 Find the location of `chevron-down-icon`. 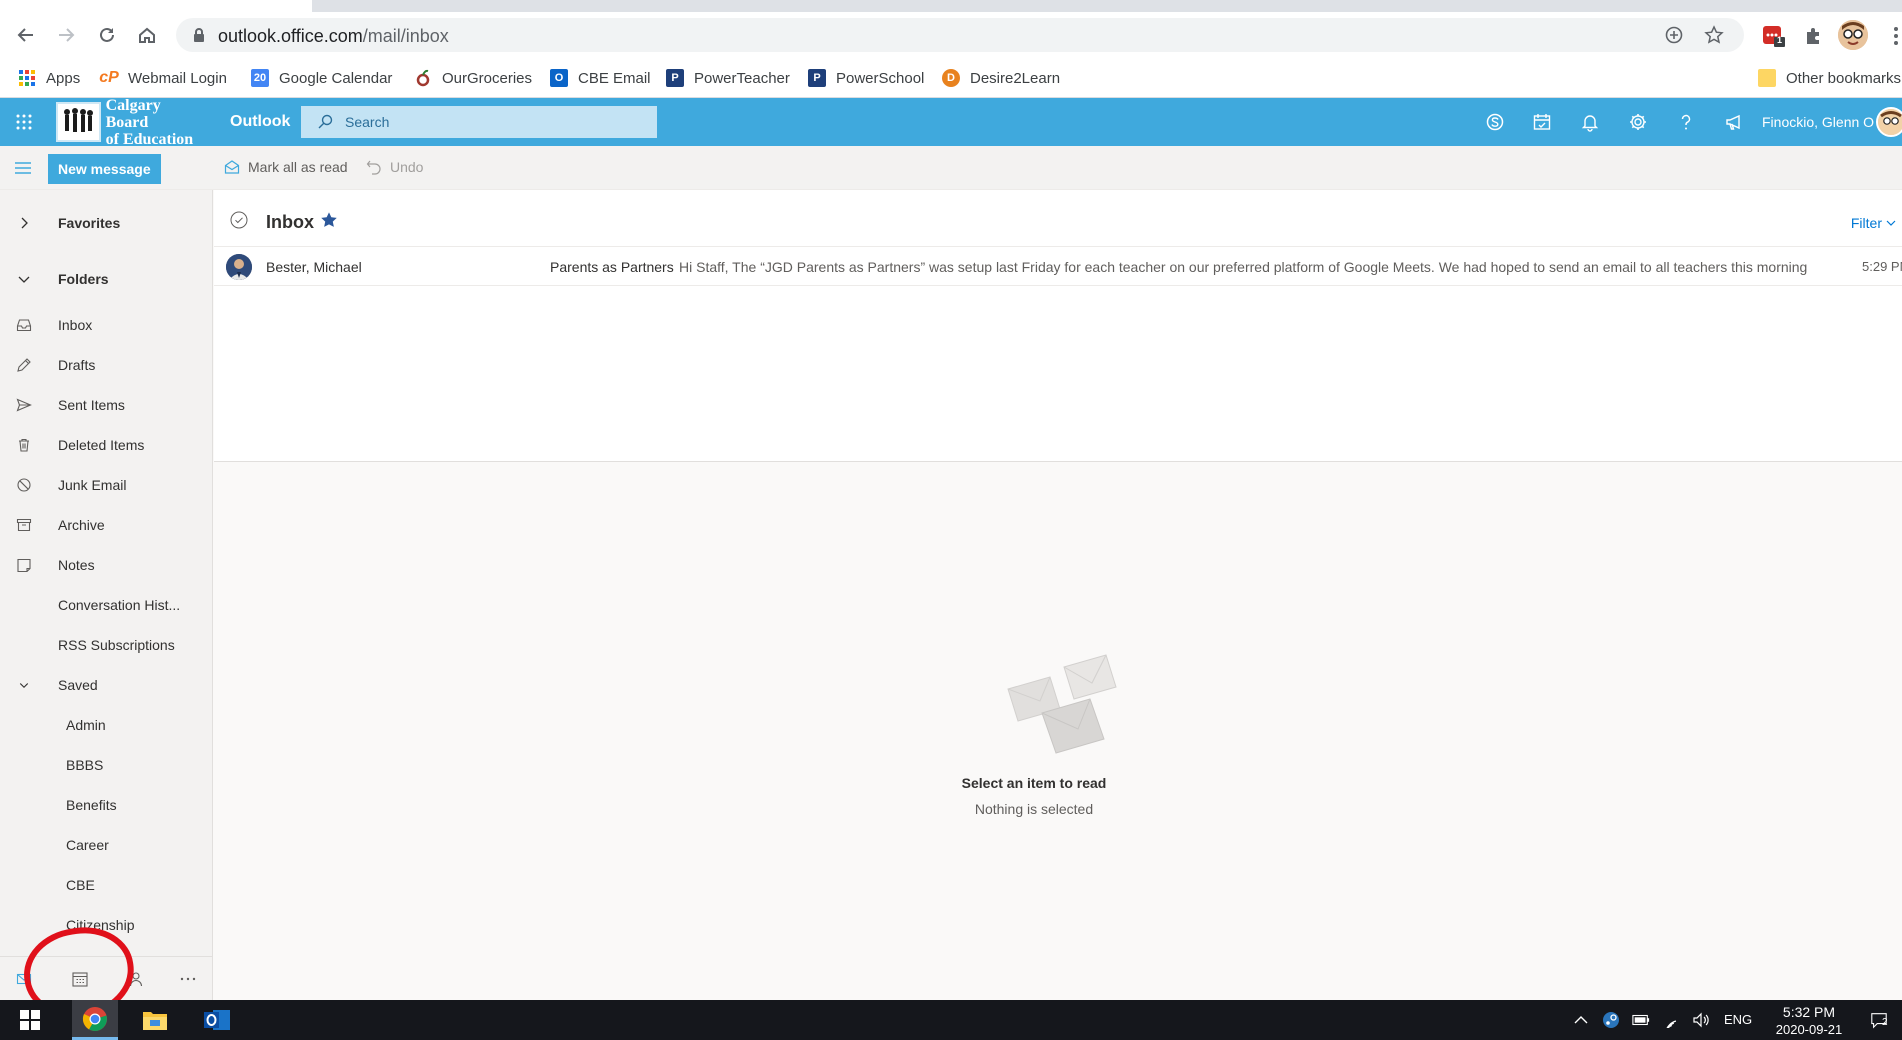

chevron-down-icon is located at coordinates (24, 279).